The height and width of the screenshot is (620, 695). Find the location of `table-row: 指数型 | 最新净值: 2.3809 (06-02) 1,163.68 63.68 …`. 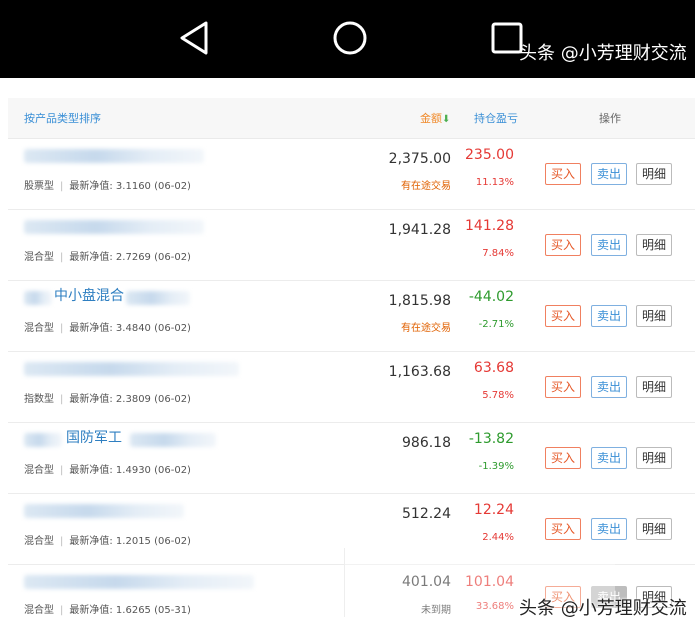

table-row: 指数型 | 最新净值: 2.3809 (06-02) 1,163.68 63.68 … is located at coordinates (351, 387).